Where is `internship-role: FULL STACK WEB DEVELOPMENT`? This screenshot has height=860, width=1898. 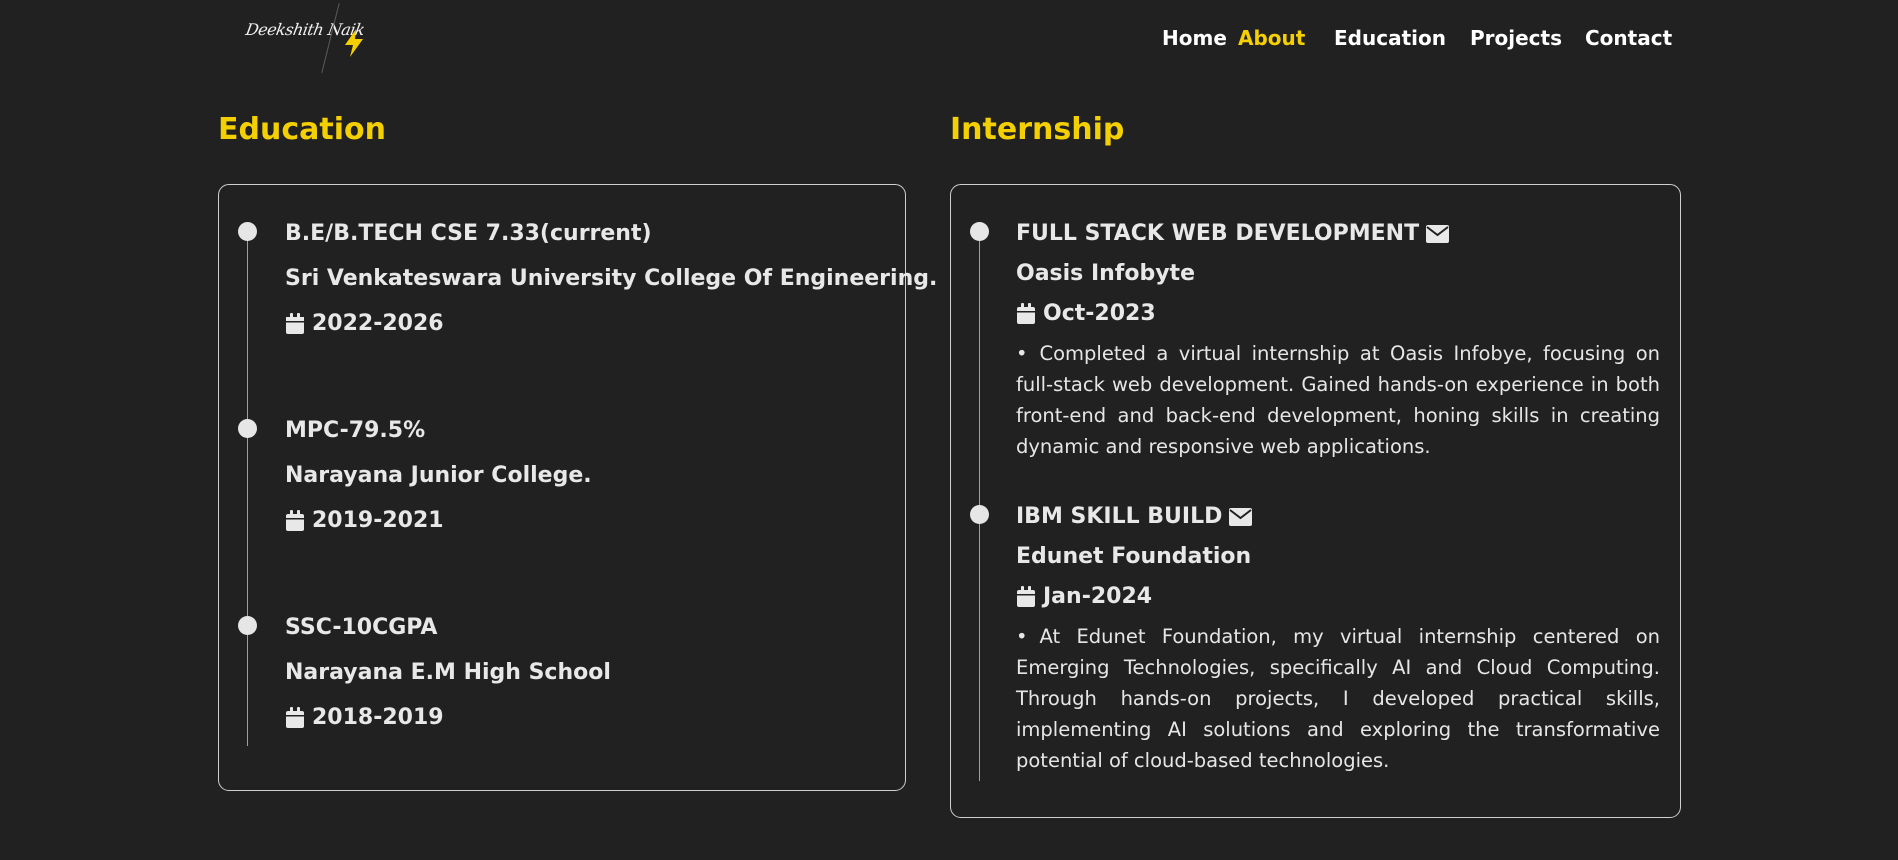
internship-role: FULL STACK WEB DEVELOPMENT is located at coordinates (1218, 233).